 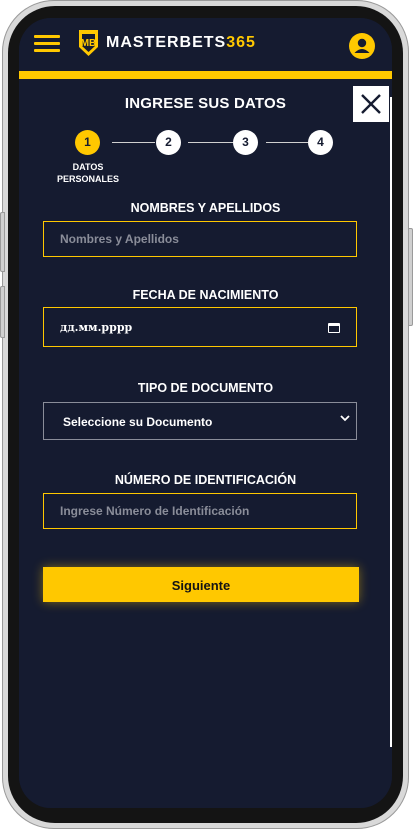 What do you see at coordinates (205, 103) in the screenshot?
I see `form-title: INGRESE SUS DATOS` at bounding box center [205, 103].